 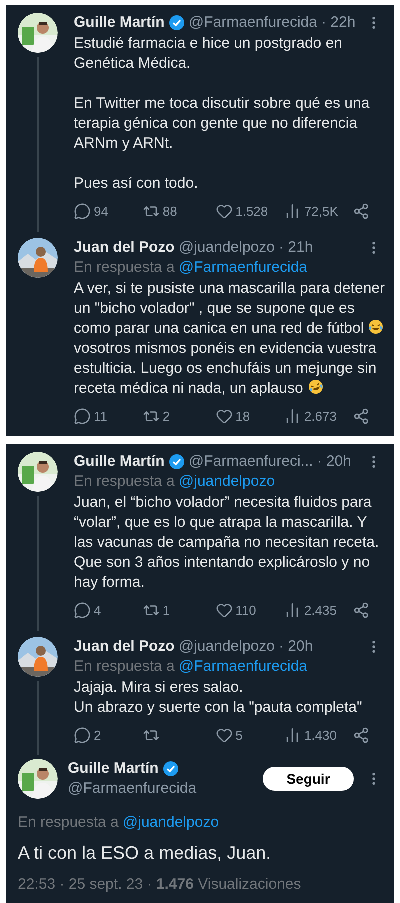 I want to click on stat-count: 72,5K, so click(x=321, y=212).